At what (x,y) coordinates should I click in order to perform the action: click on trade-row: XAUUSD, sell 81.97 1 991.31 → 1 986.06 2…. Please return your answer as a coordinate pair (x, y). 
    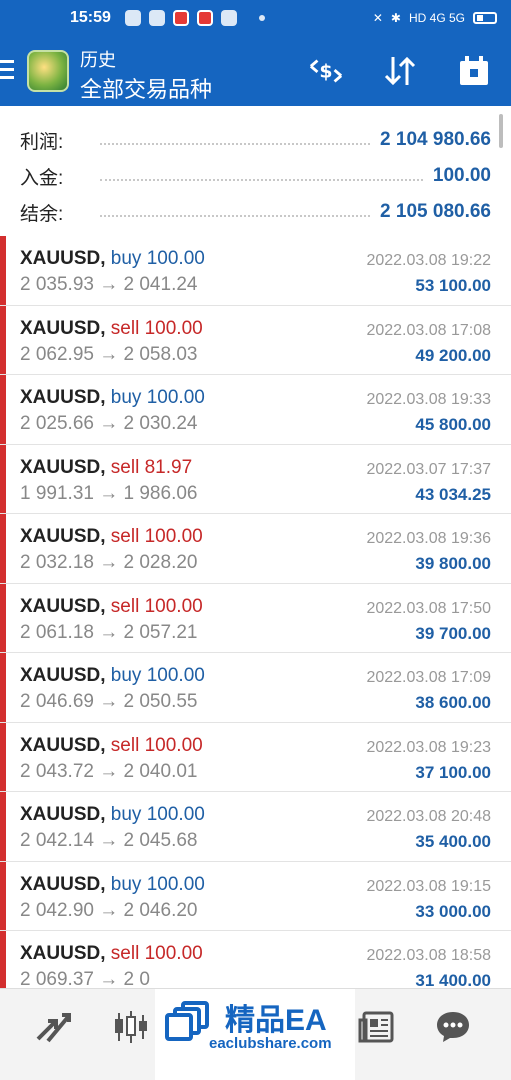
    Looking at the image, I should click on (255, 479).